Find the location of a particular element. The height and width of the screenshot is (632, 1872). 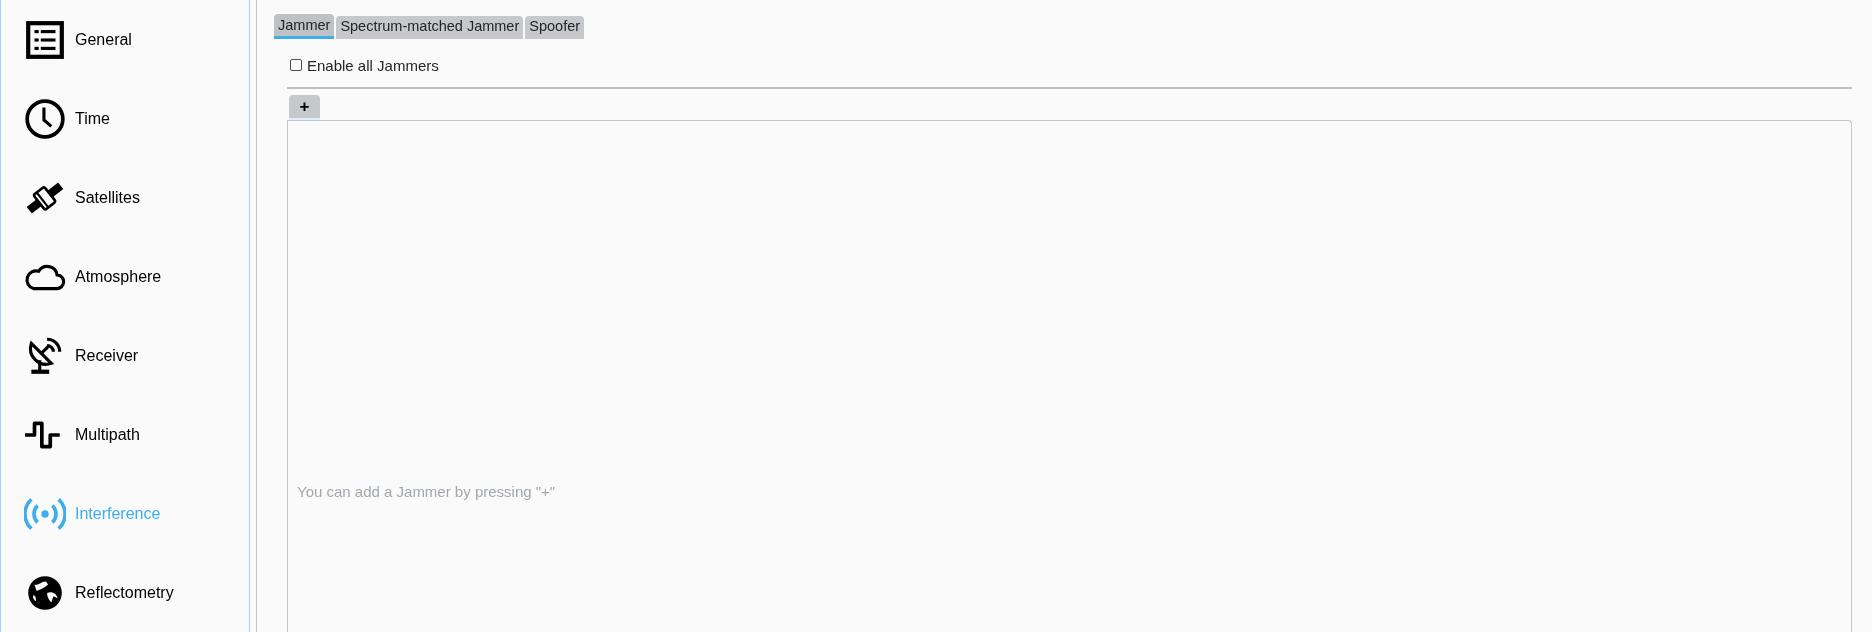

add-tab: + is located at coordinates (304, 107).